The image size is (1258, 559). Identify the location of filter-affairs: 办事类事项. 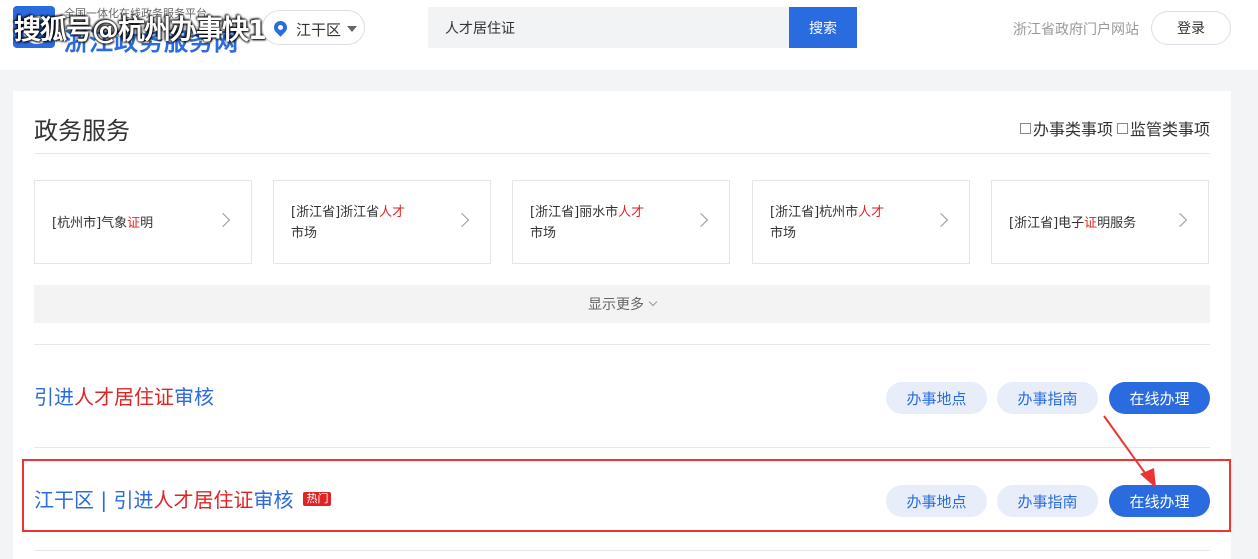
(1066, 128).